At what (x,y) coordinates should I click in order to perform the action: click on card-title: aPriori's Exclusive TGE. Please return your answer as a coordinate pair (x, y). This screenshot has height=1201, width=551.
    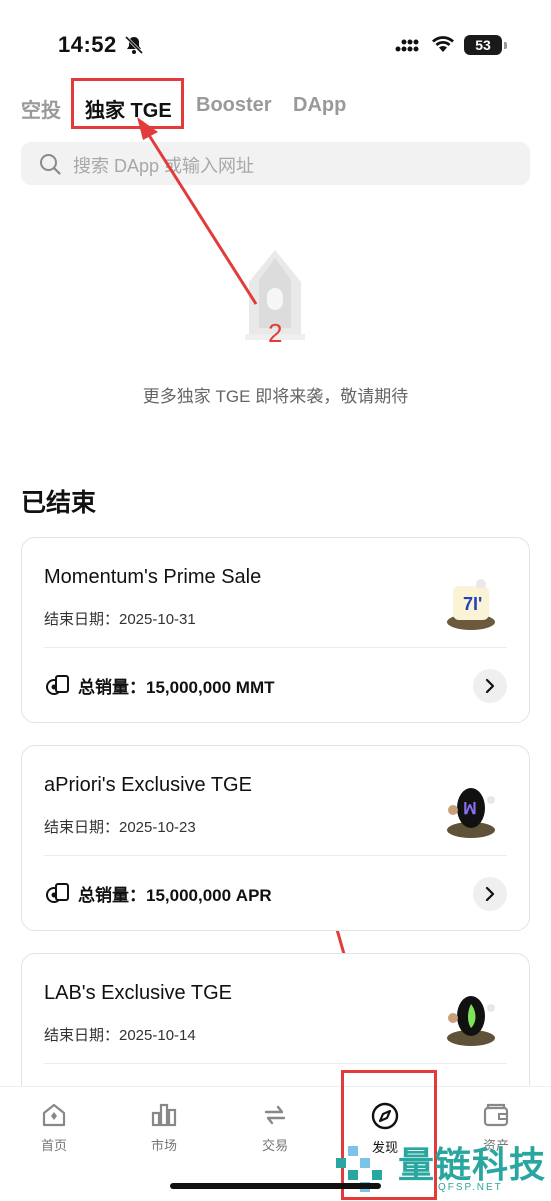
    Looking at the image, I should click on (148, 785).